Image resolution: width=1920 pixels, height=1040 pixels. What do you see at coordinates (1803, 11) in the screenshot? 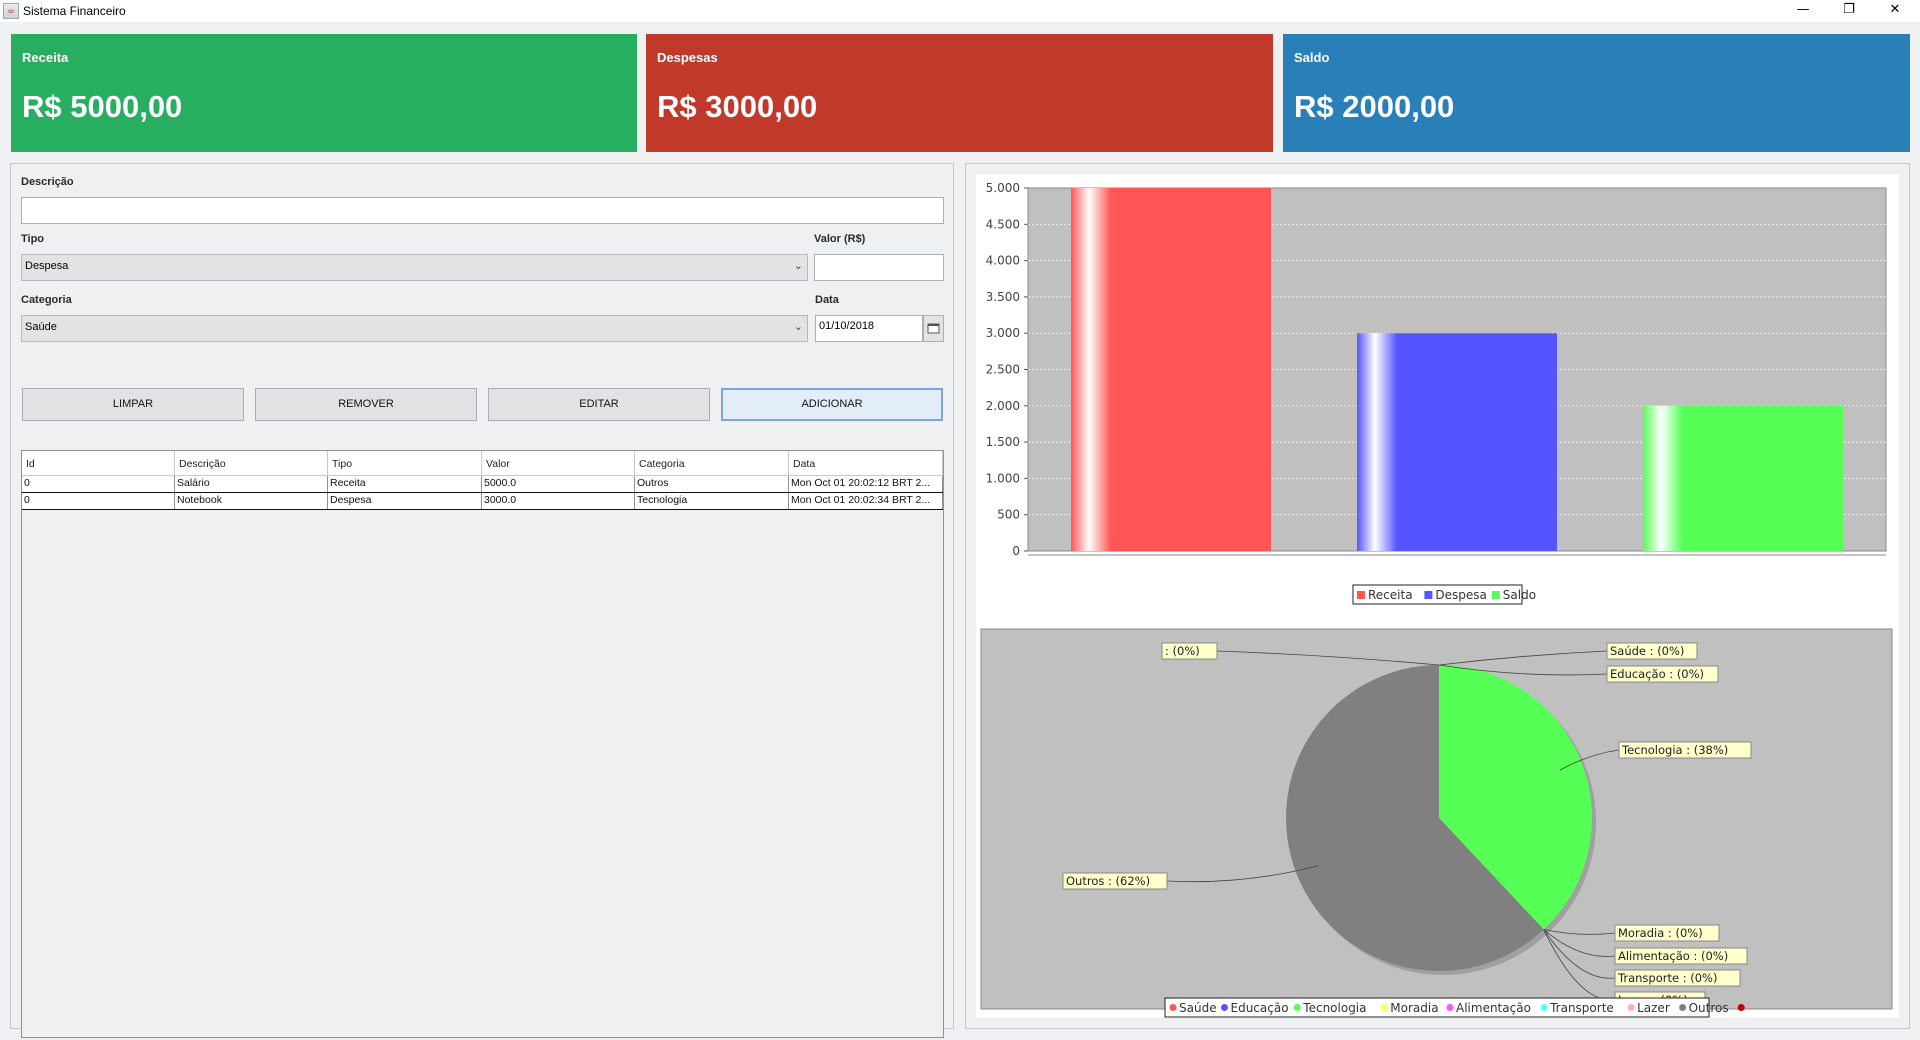
I see `minimize-button: —` at bounding box center [1803, 11].